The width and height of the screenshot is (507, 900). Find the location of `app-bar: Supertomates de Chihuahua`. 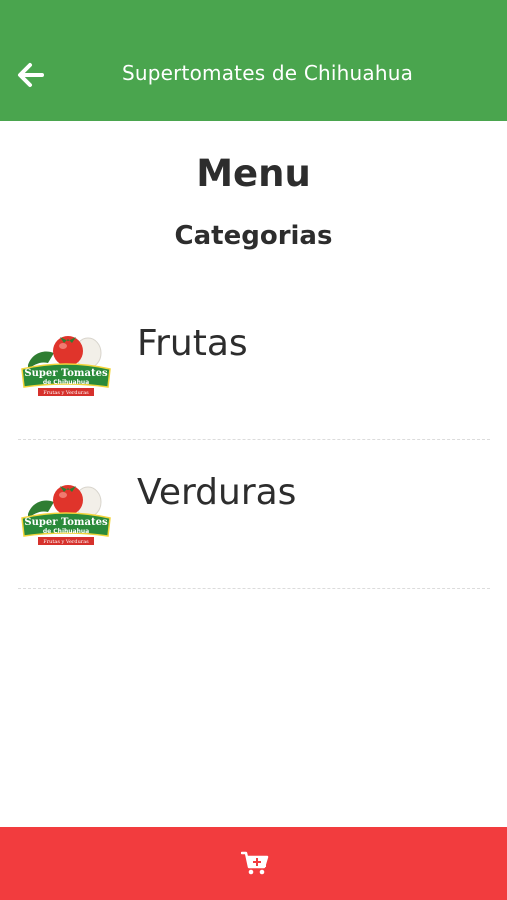

app-bar: Supertomates de Chihuahua is located at coordinates (253, 60).